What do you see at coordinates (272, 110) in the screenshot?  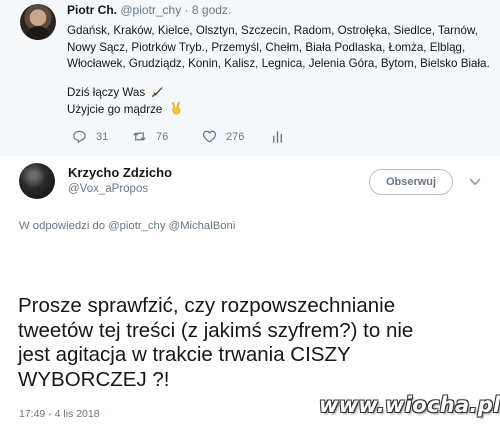 I see `quoted-tweet-line: Użyjcie go mądrze` at bounding box center [272, 110].